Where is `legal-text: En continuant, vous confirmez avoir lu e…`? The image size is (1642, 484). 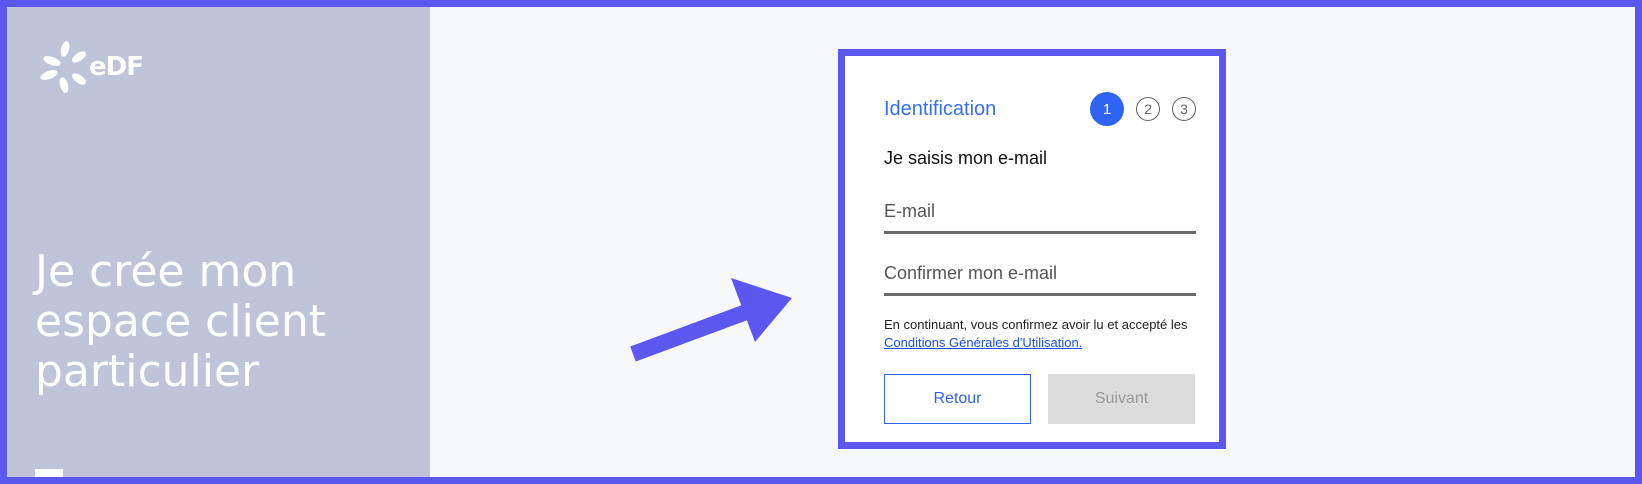
legal-text: En continuant, vous confirmez avoir lu e… is located at coordinates (1036, 324).